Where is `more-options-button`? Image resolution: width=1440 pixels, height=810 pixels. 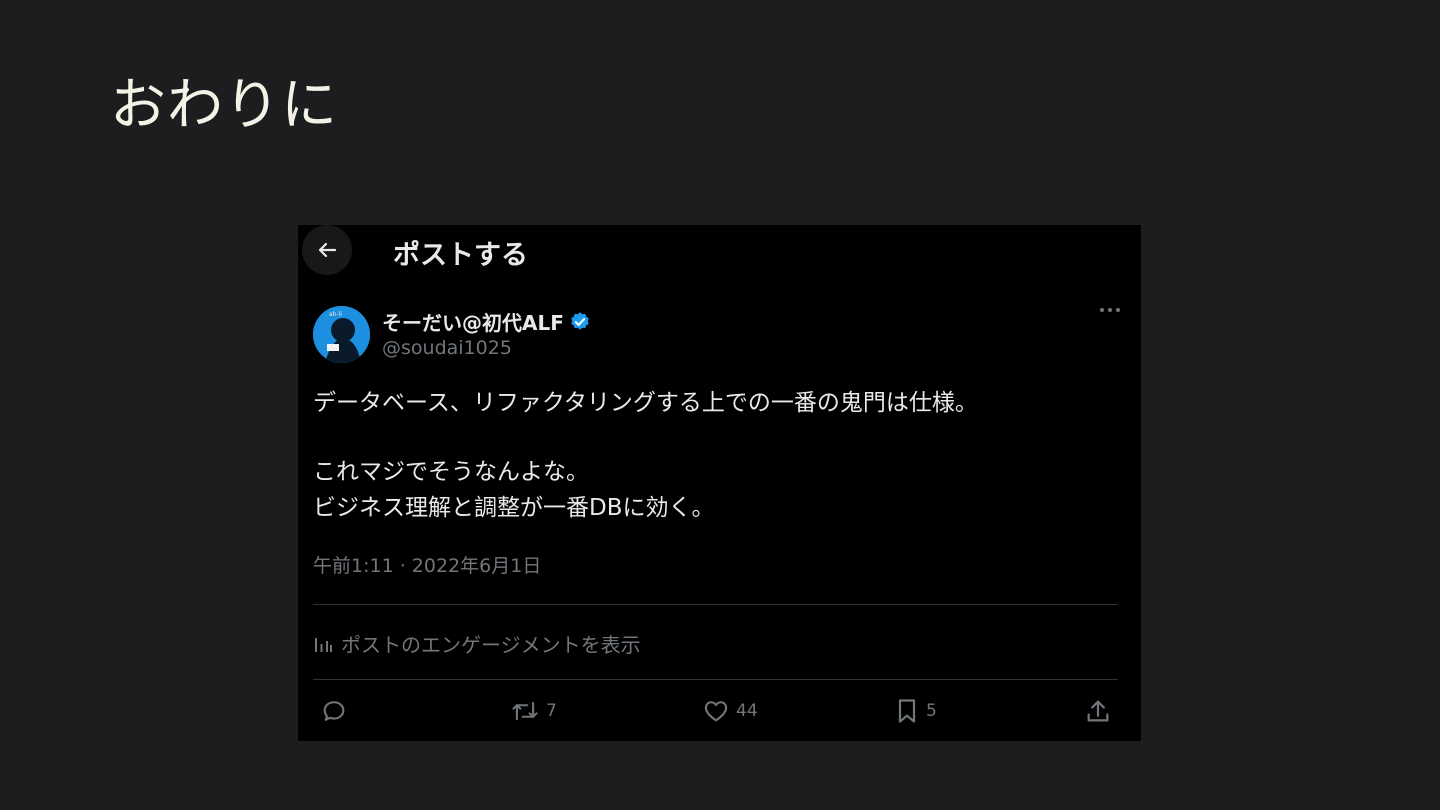
more-options-button is located at coordinates (1110, 310).